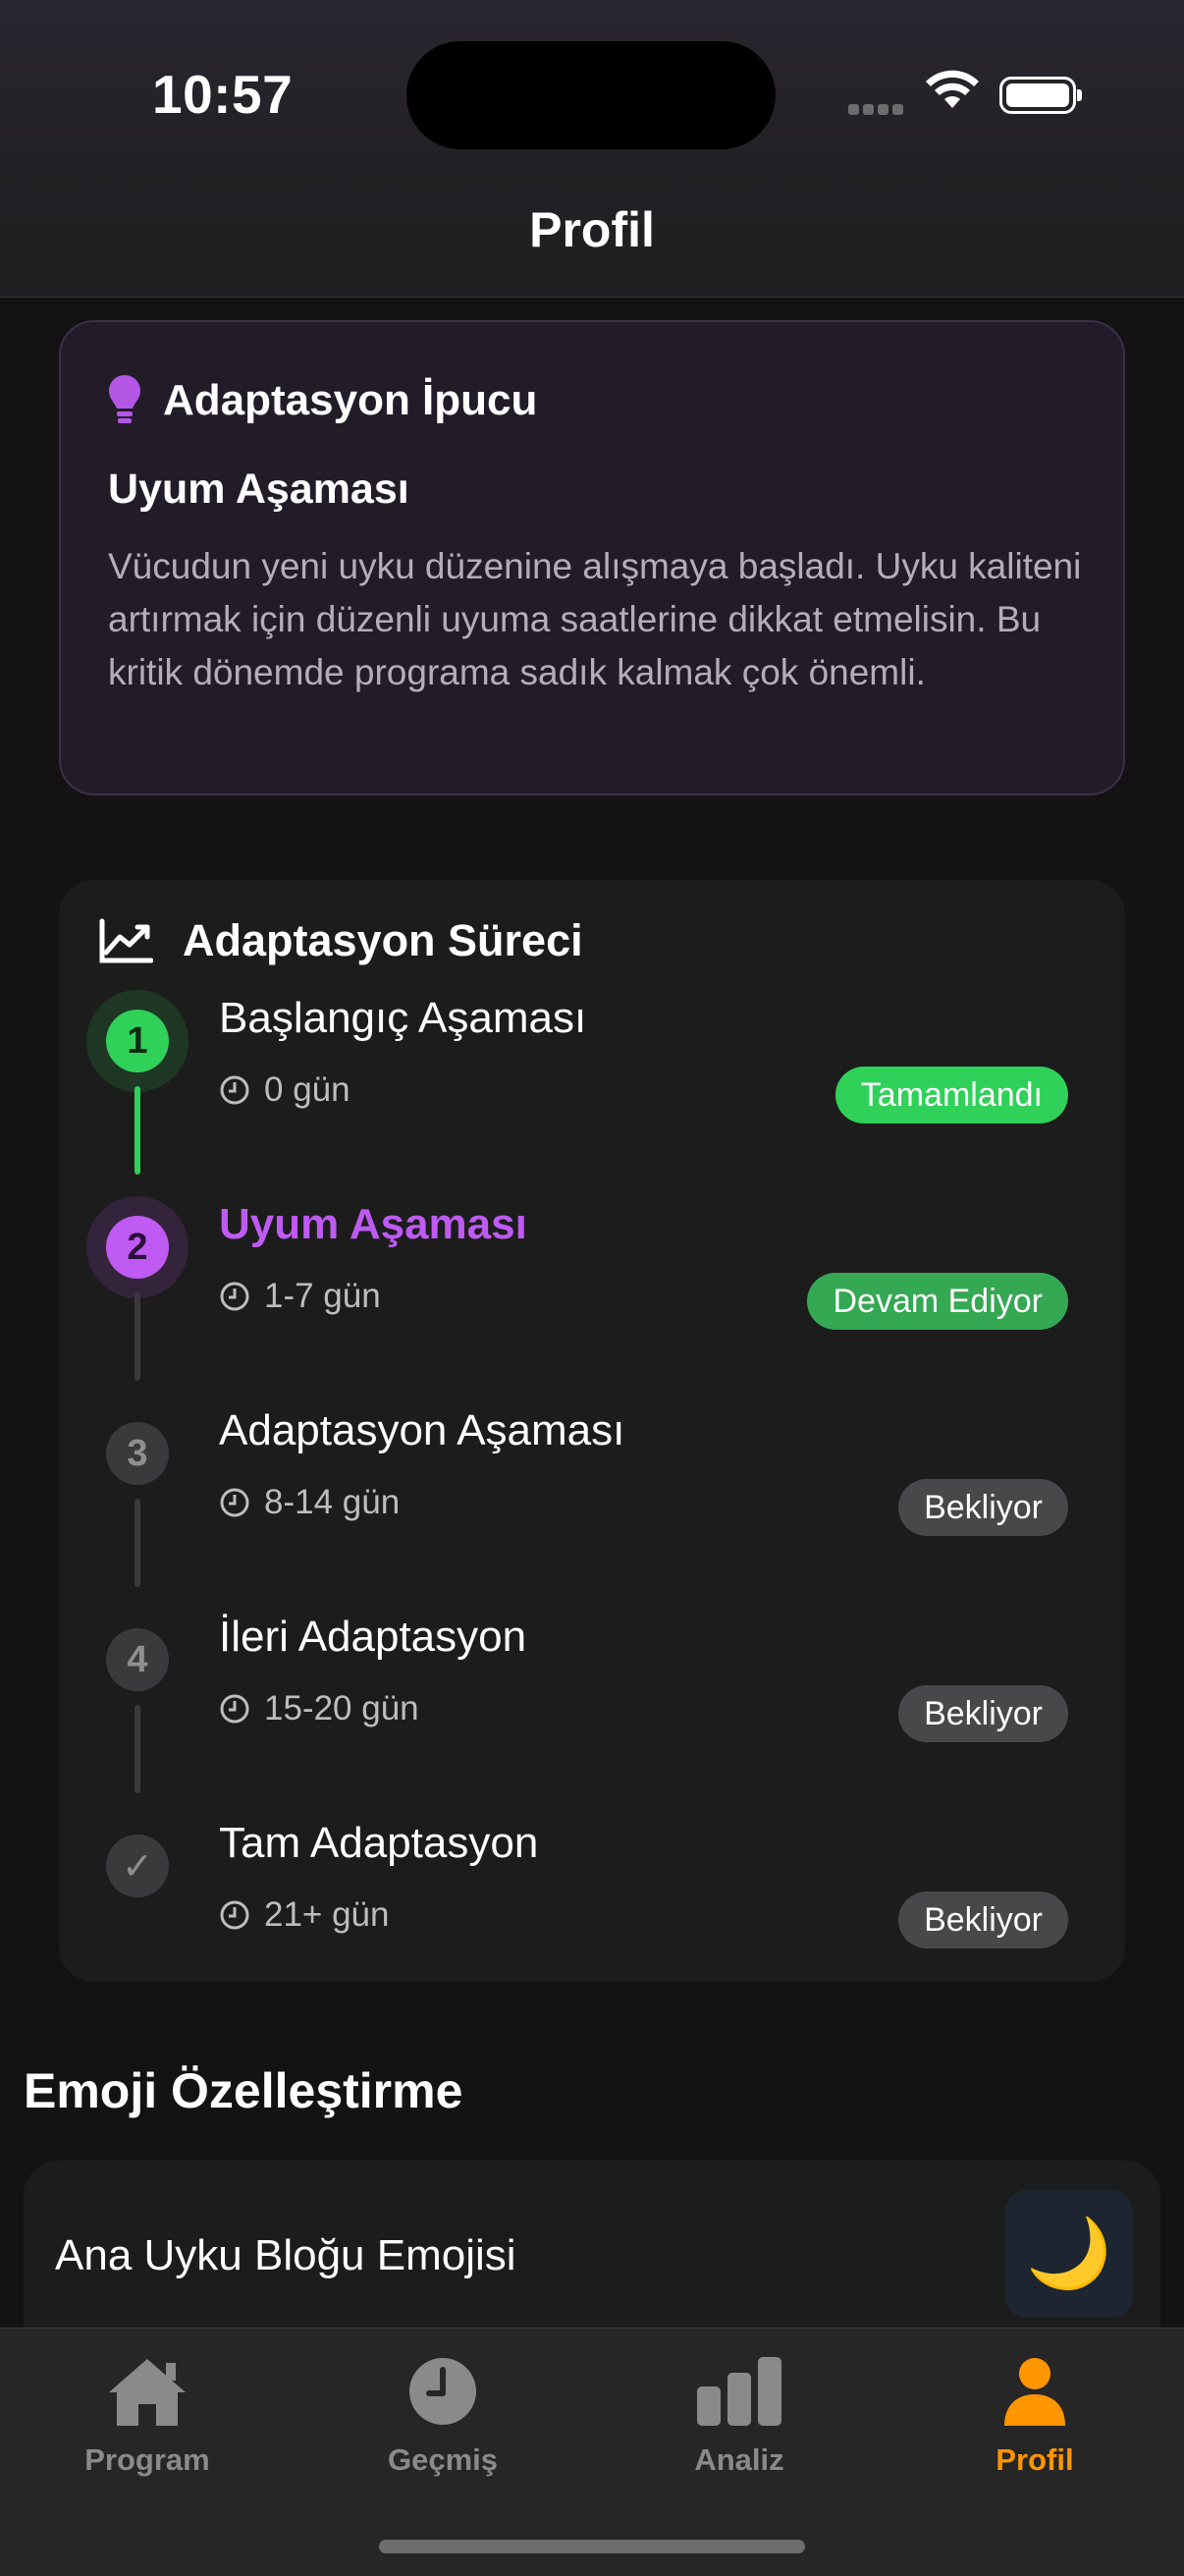 Image resolution: width=1184 pixels, height=2576 pixels. I want to click on step-title: Tam Adaptasyon, so click(379, 1843).